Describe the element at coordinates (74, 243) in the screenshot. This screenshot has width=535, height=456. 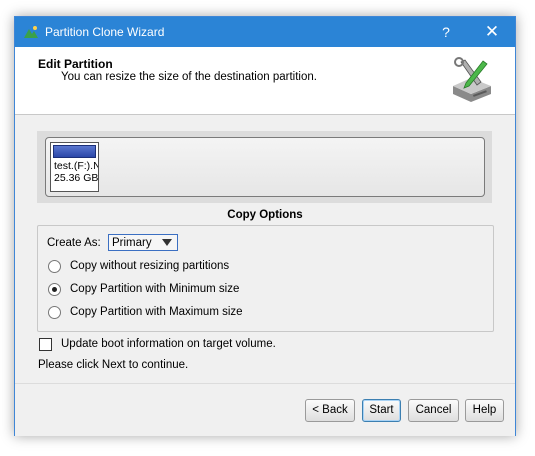
I see `create-as-label: Create As:` at that location.